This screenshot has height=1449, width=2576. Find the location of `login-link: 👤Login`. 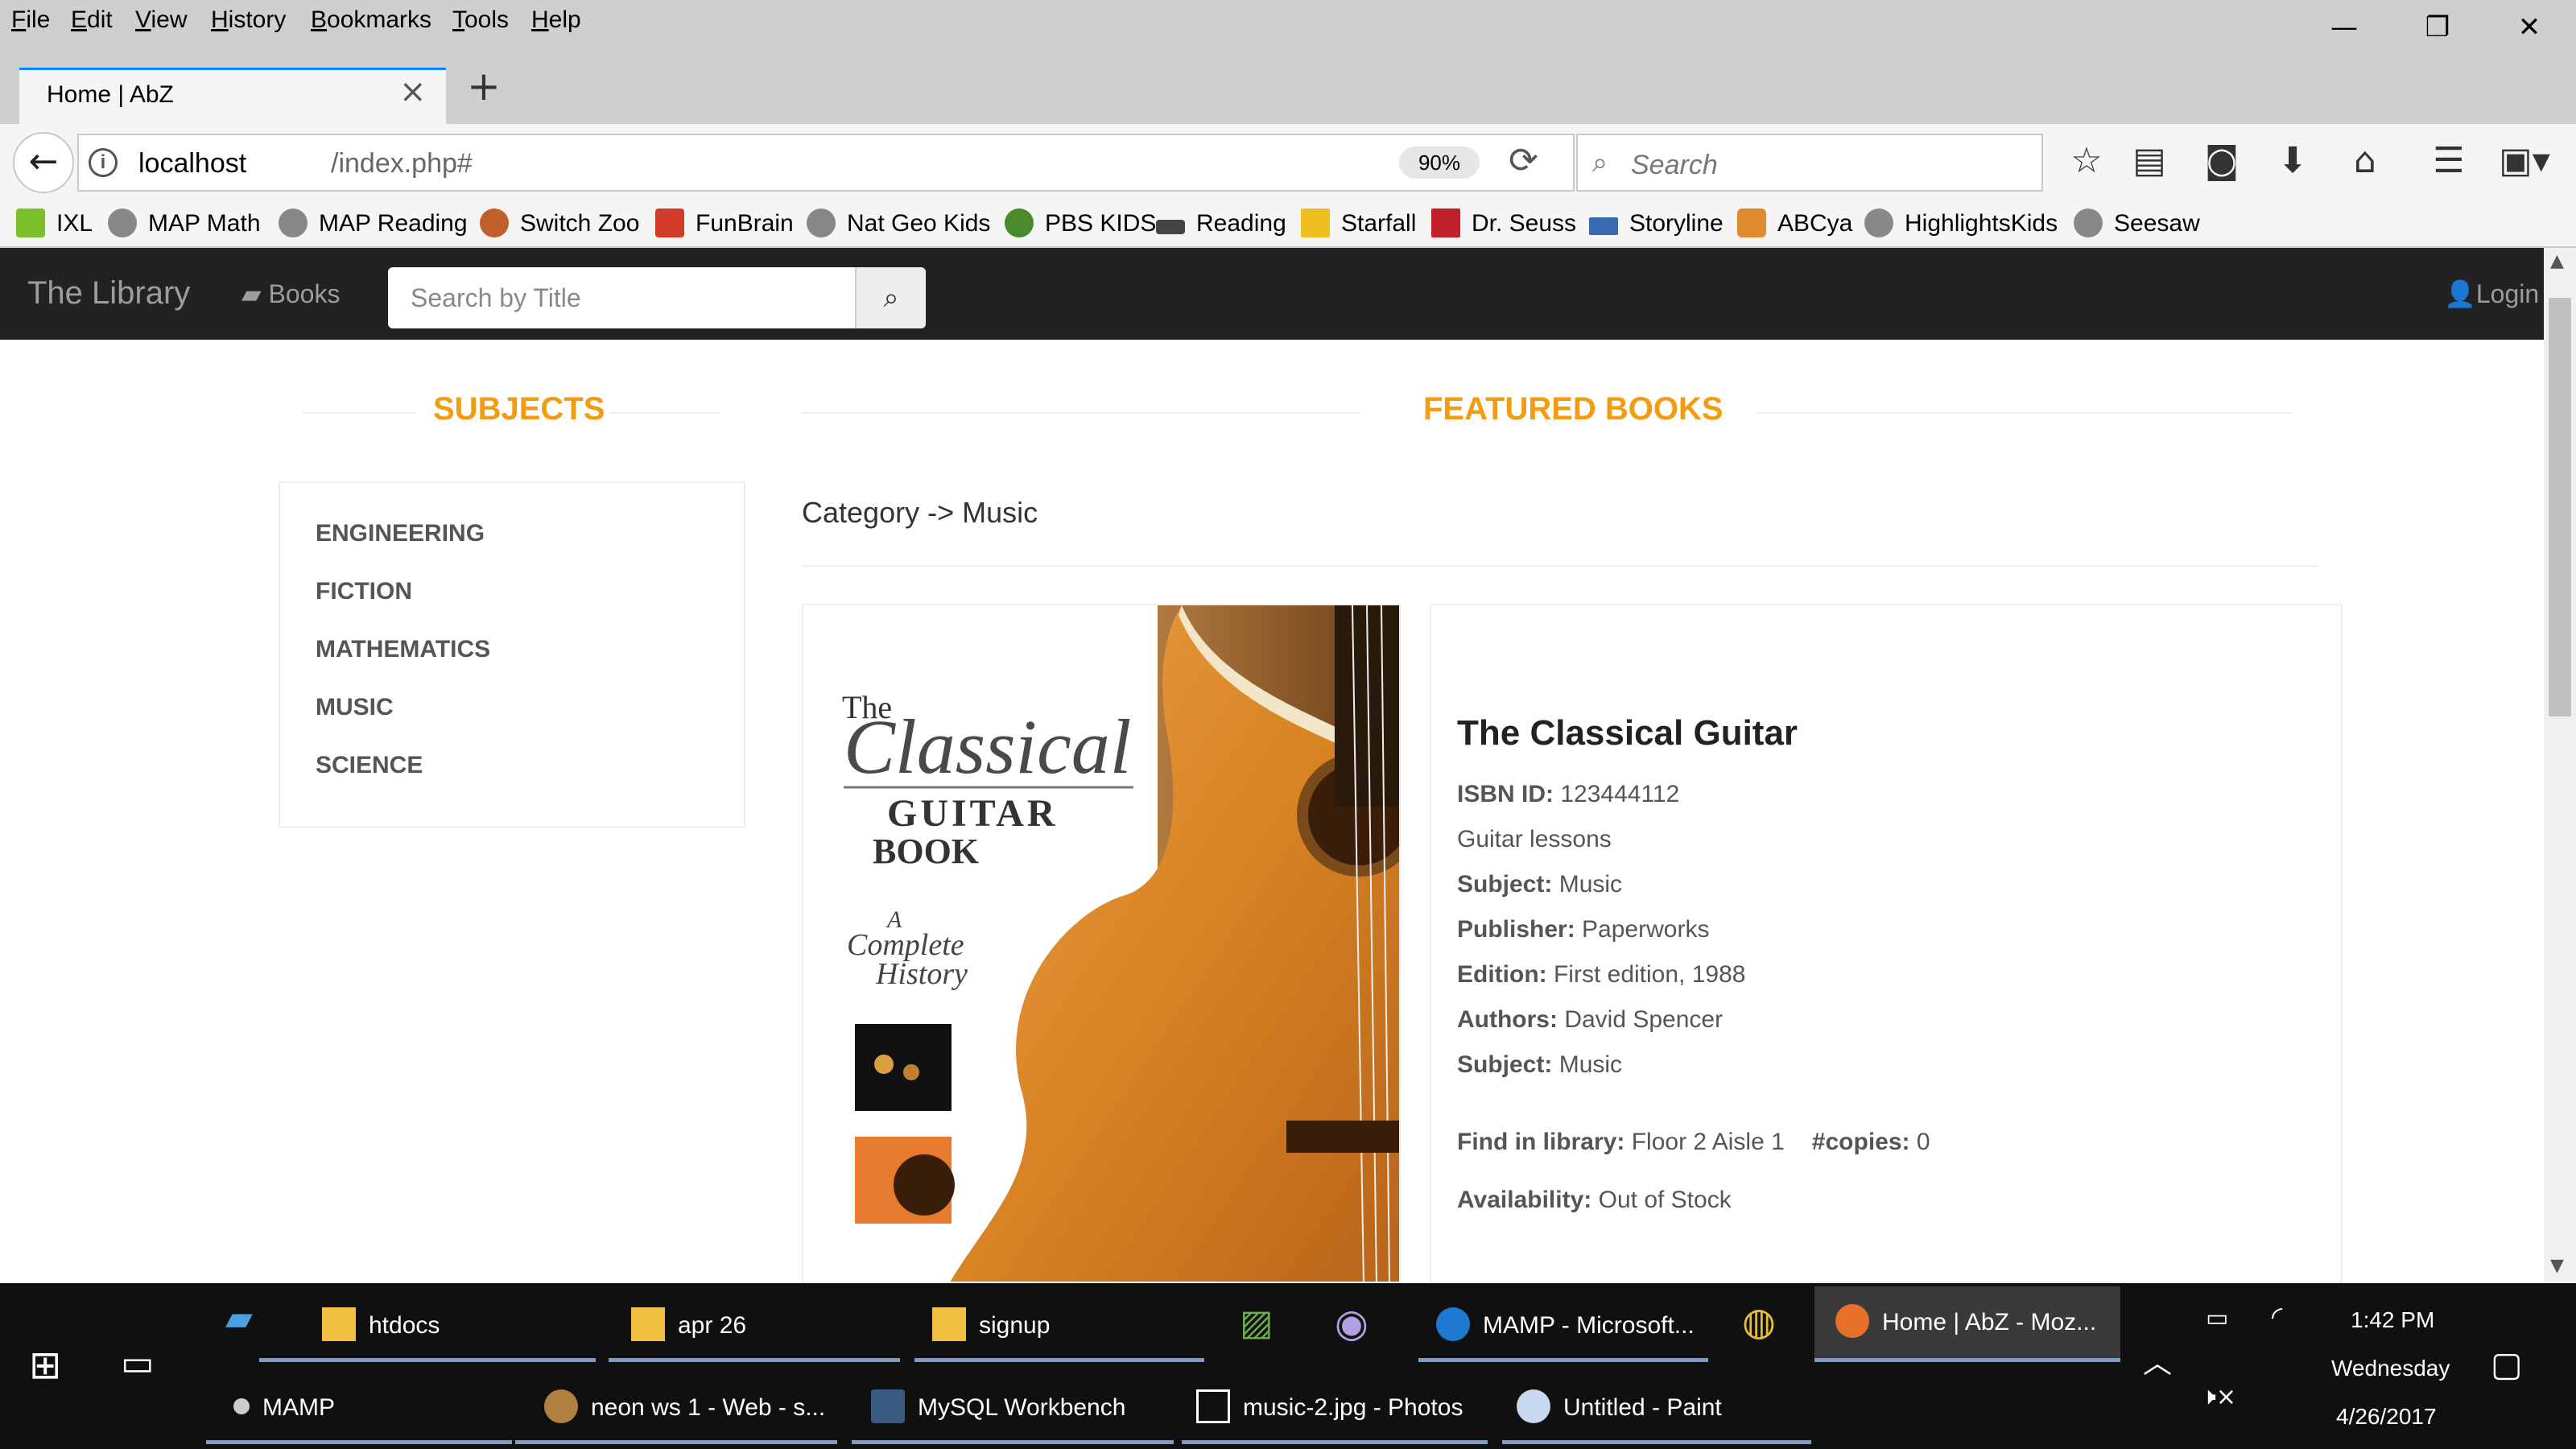

login-link: 👤Login is located at coordinates (2491, 294).